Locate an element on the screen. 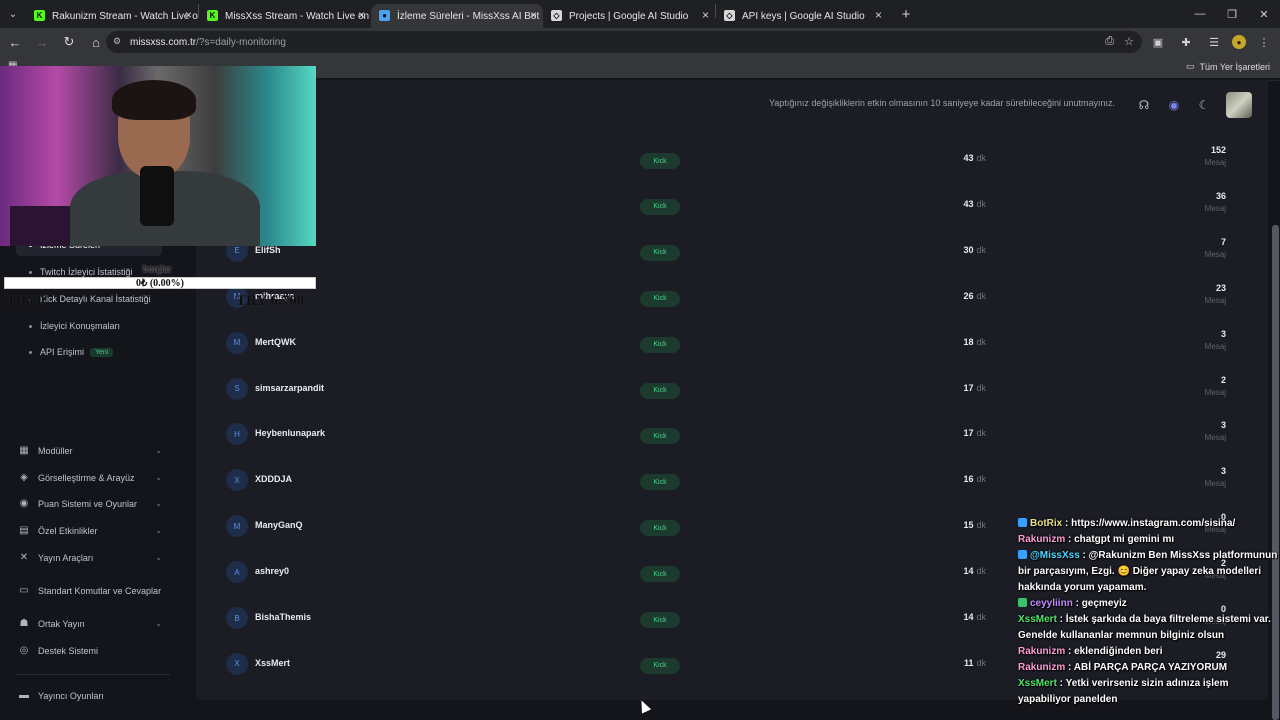  watch-duration: 43 dk is located at coordinates (946, 158).